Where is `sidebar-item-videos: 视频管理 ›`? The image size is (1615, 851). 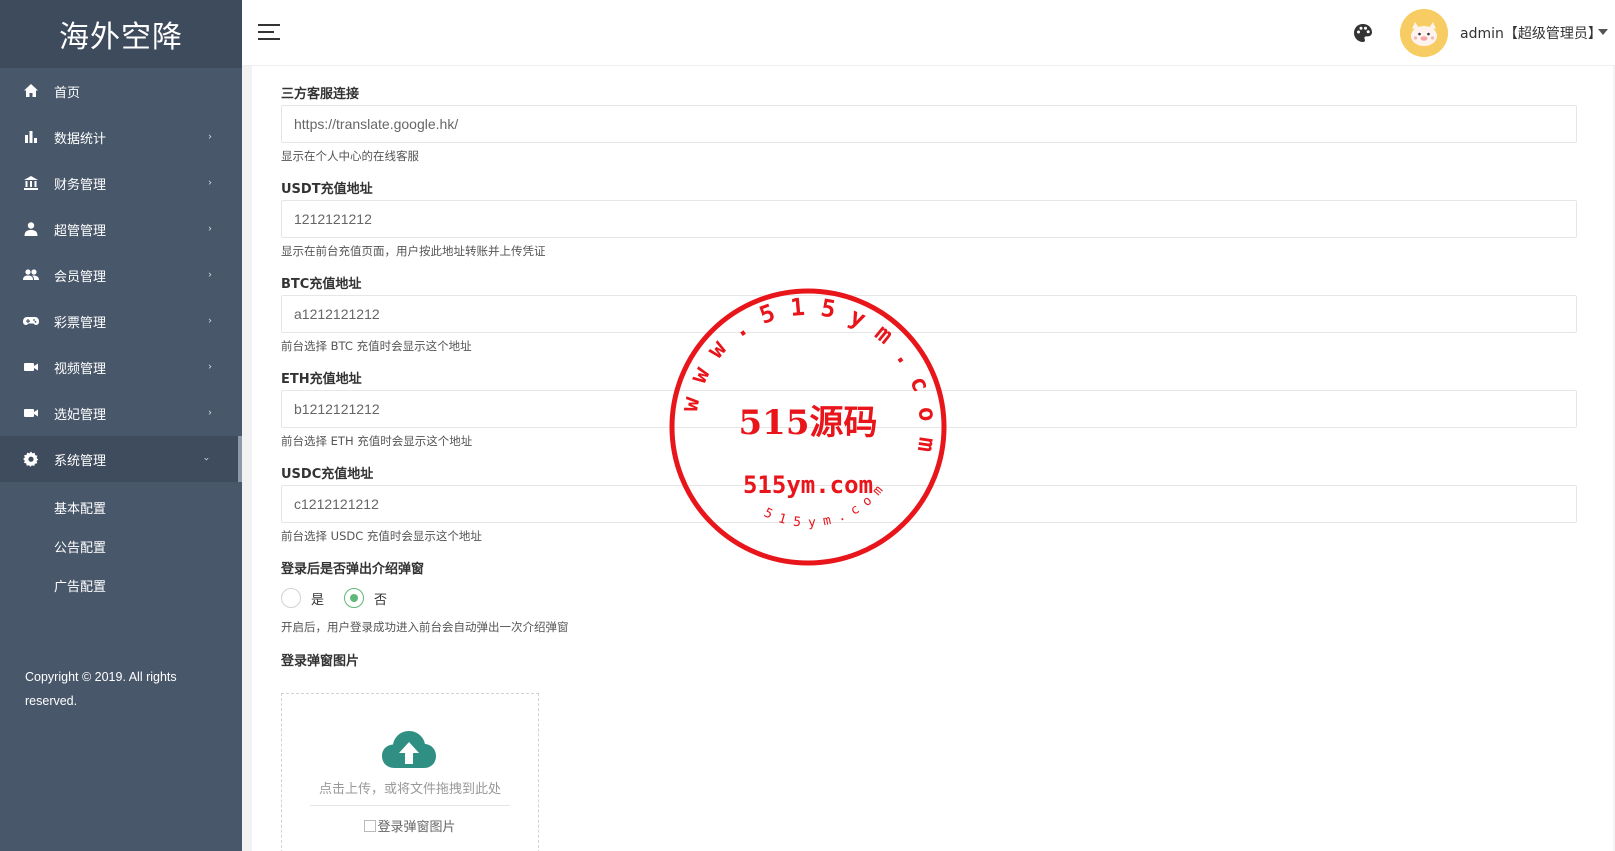
sidebar-item-videos: 视频管理 › is located at coordinates (121, 367).